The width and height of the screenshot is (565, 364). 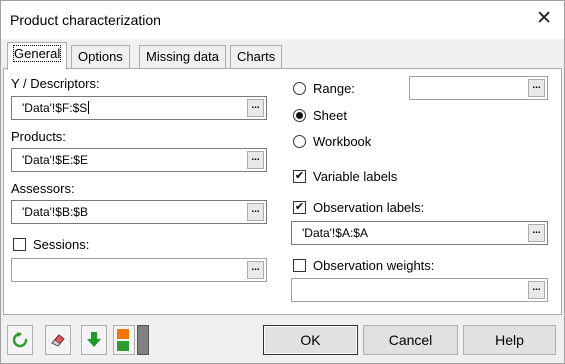 I want to click on clear-button, so click(x=58, y=340).